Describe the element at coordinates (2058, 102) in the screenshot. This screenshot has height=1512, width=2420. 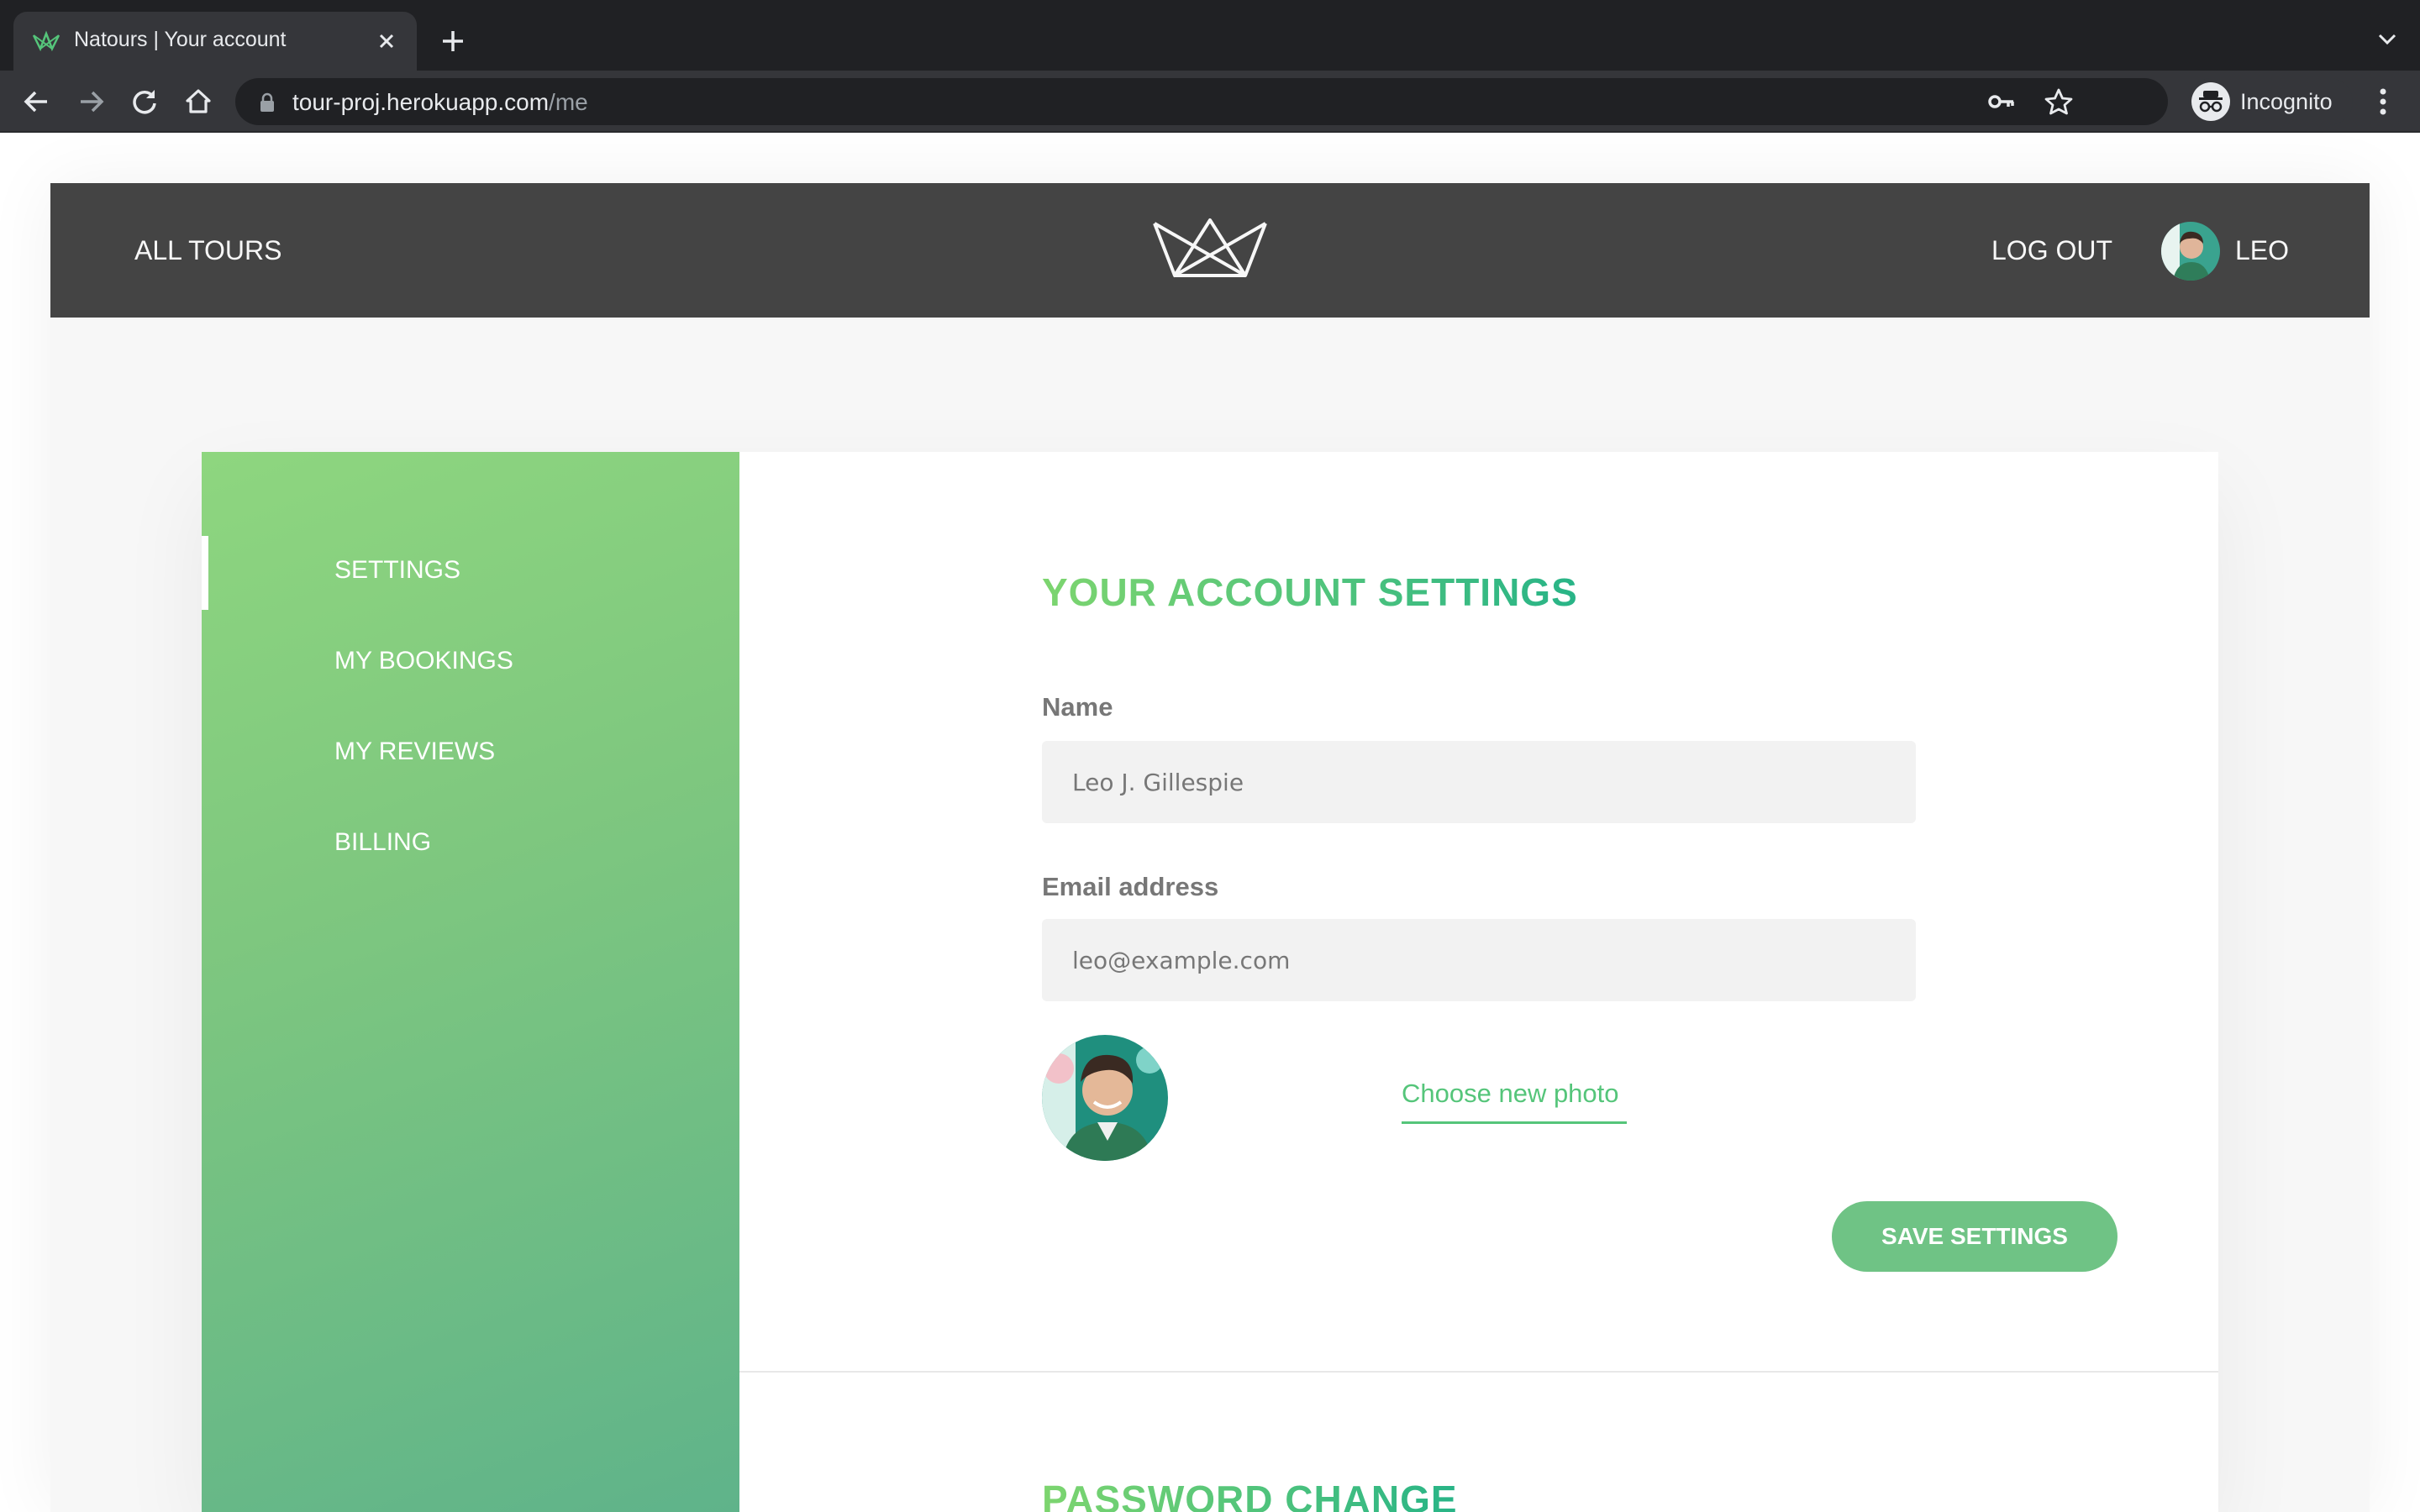
I see `bookmark-star-icon` at that location.